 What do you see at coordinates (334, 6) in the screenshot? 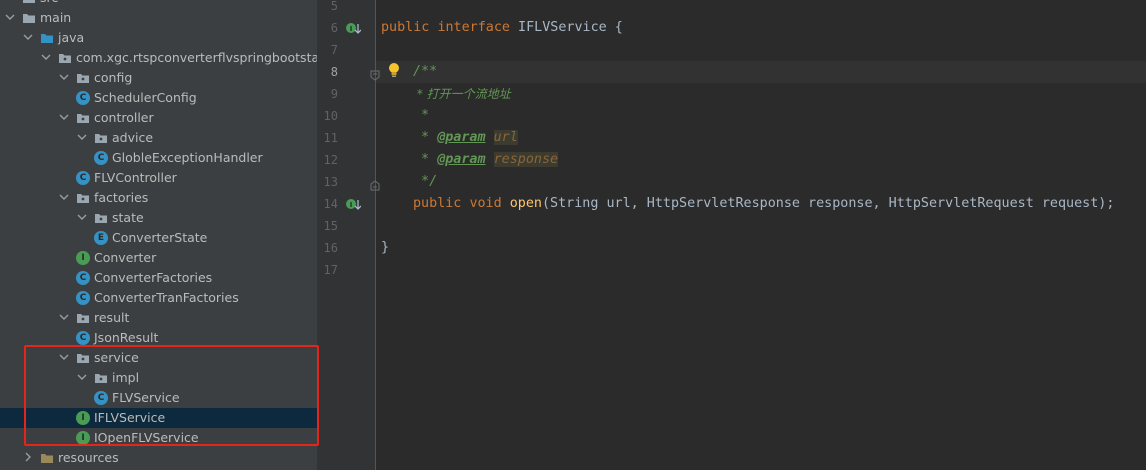
I see `line-number: 5` at bounding box center [334, 6].